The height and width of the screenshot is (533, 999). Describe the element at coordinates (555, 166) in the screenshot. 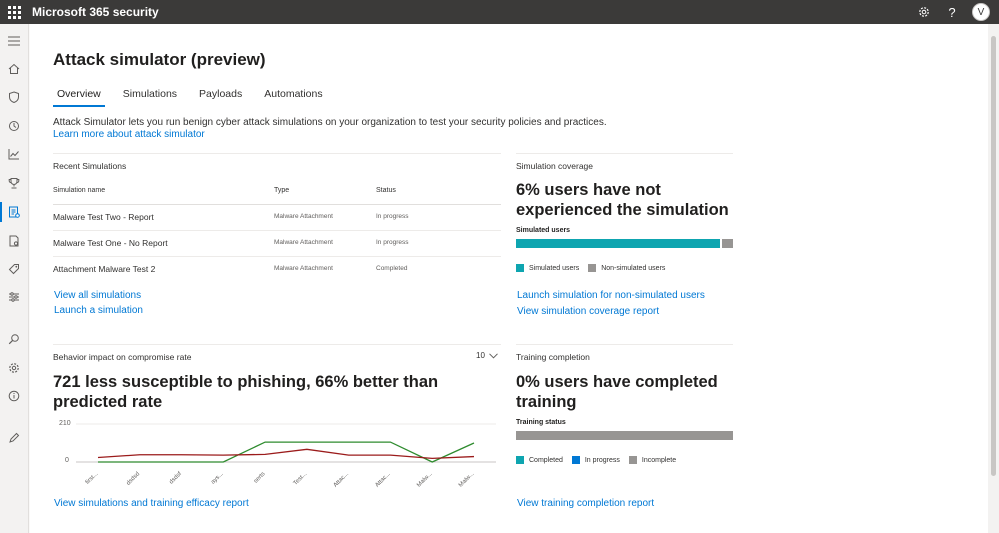

I see `simulation-coverage-title: Simulation coverage` at that location.